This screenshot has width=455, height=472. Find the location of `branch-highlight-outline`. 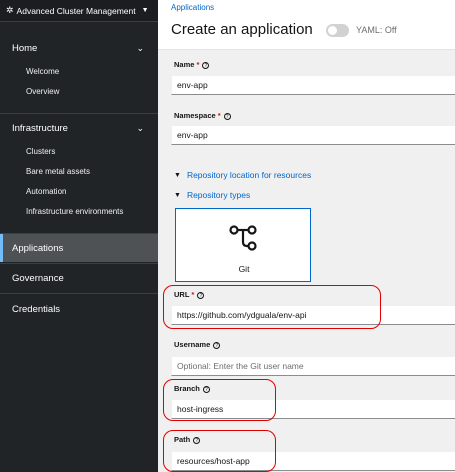

branch-highlight-outline is located at coordinates (219, 400).